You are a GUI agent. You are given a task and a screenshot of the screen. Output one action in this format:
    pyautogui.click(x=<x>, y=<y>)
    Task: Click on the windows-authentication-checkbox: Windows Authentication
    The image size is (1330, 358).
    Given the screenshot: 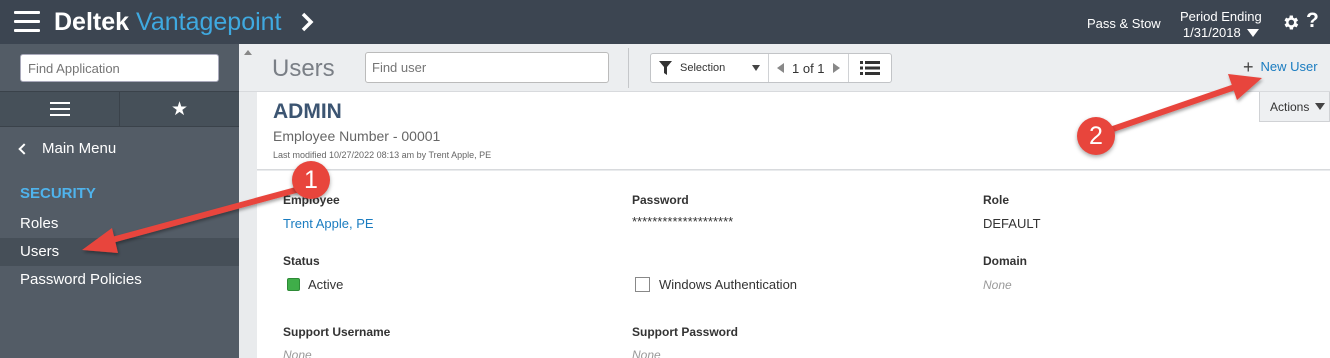 What is the action you would take?
    pyautogui.click(x=716, y=284)
    